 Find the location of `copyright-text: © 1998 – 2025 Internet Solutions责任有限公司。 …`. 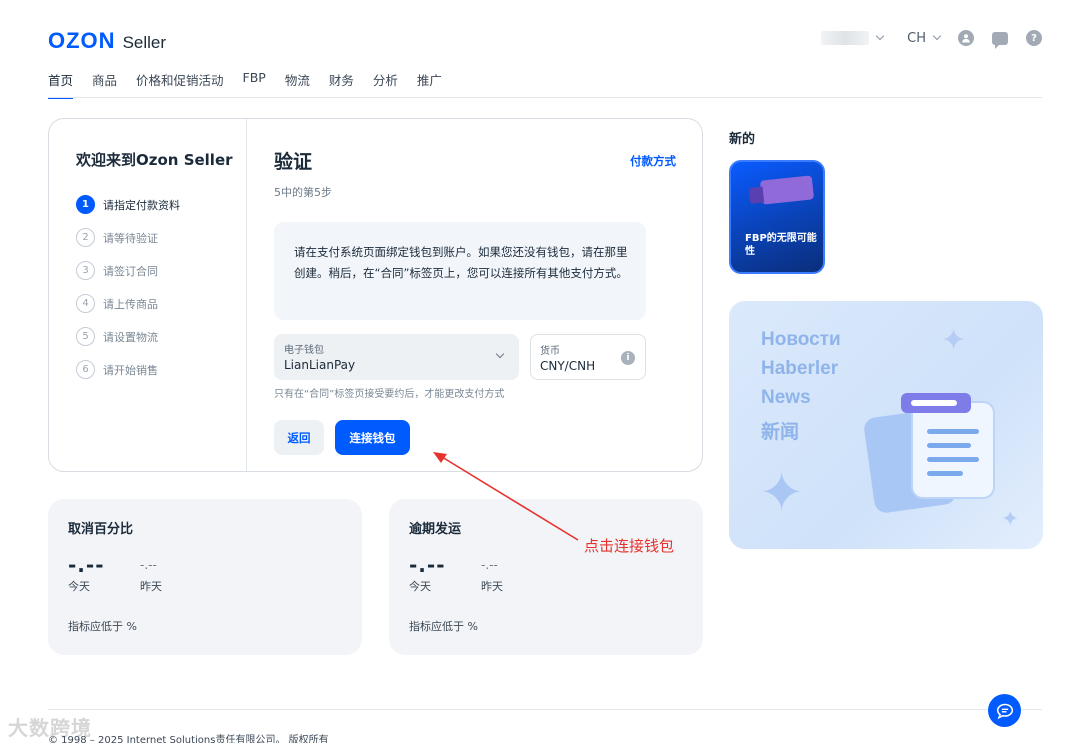

copyright-text: © 1998 – 2025 Internet Solutions责任有限公司。 … is located at coordinates (188, 739).